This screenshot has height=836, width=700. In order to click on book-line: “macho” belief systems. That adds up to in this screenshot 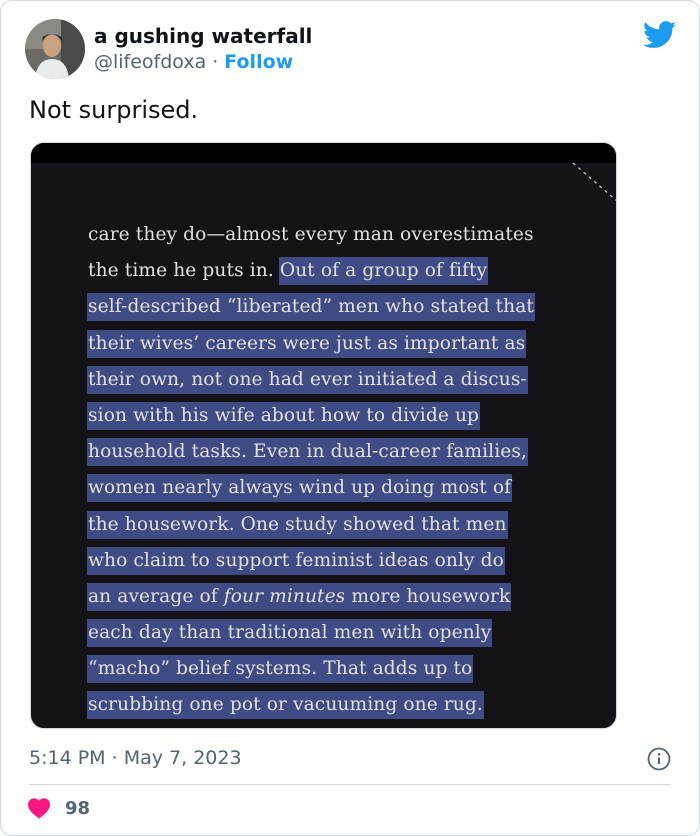, I will do `click(325, 669)`.